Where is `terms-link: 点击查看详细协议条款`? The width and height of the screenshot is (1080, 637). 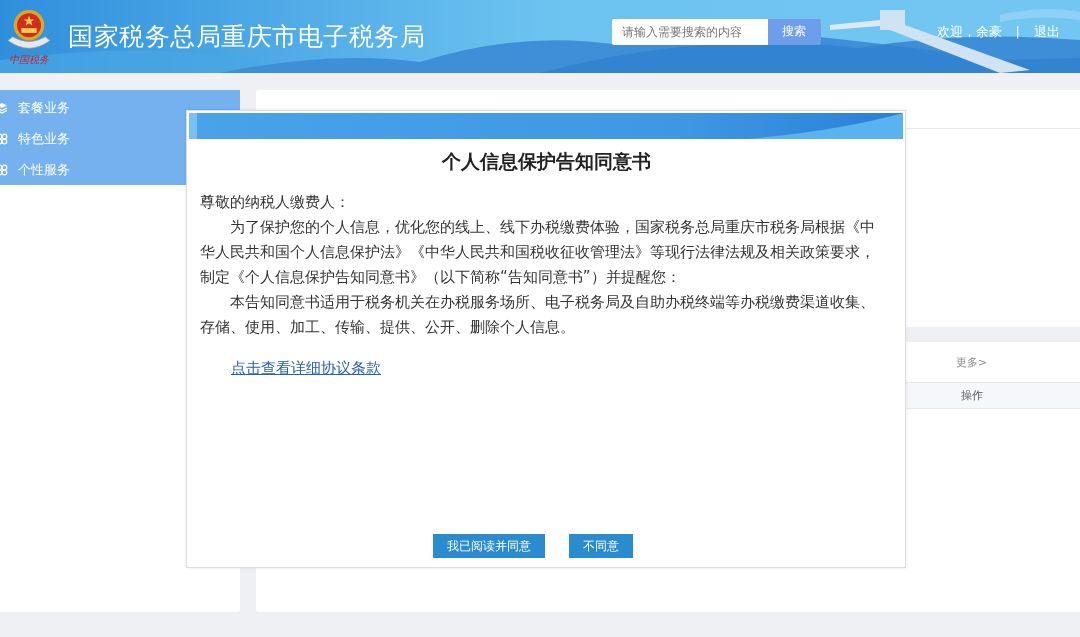 terms-link: 点击查看详细协议条款 is located at coordinates (306, 368).